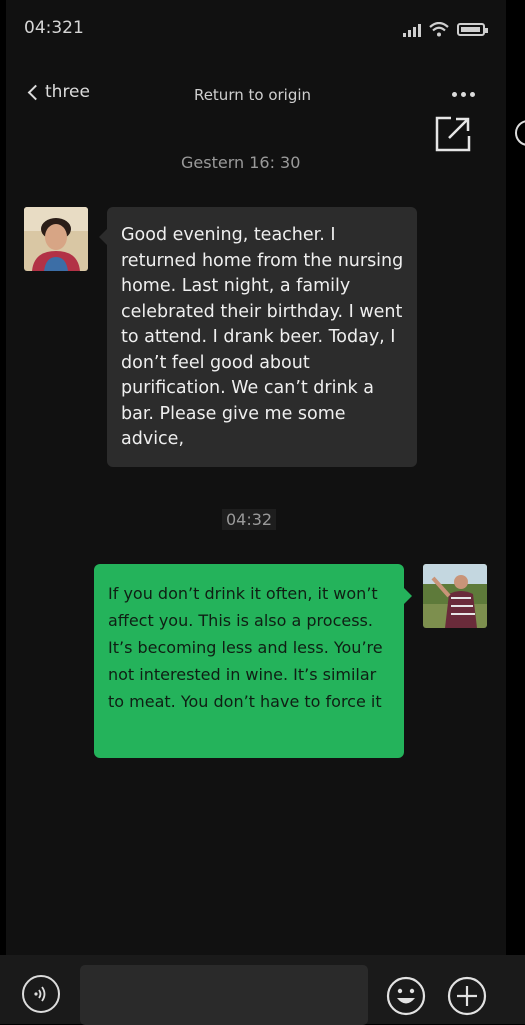  I want to click on plus-icon, so click(467, 996).